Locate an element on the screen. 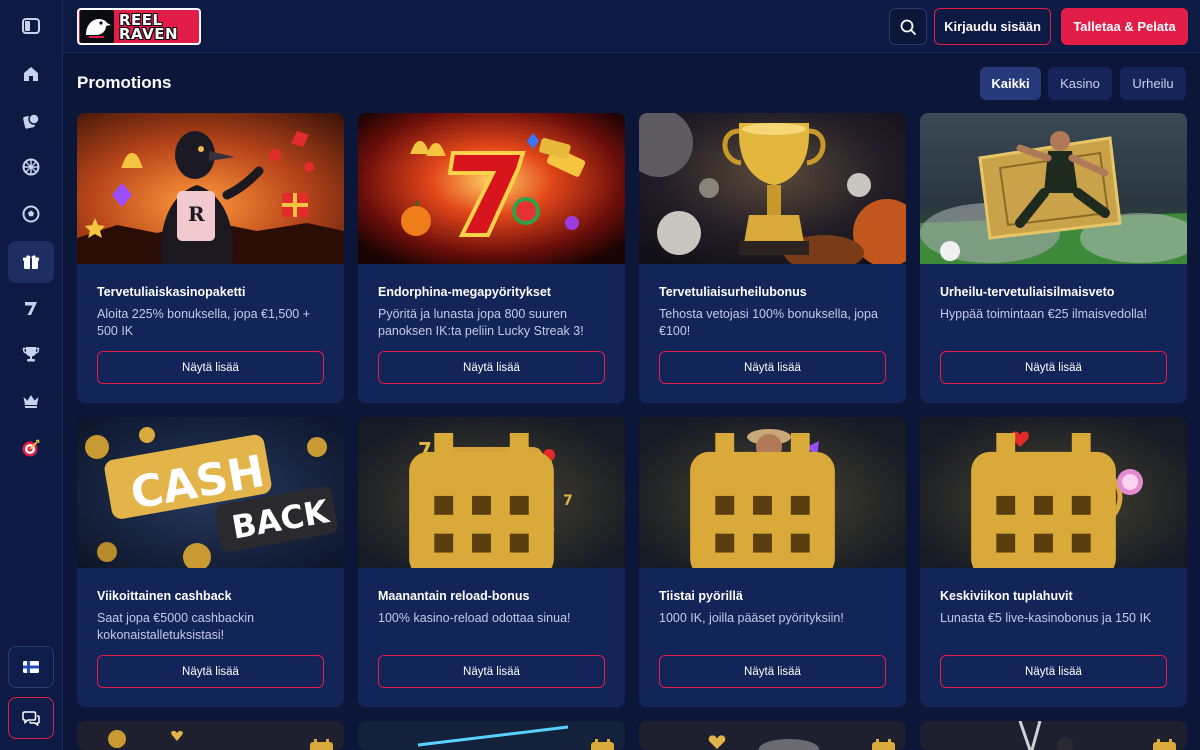 The width and height of the screenshot is (1200, 750). sidebar-item-slots is located at coordinates (31, 308).